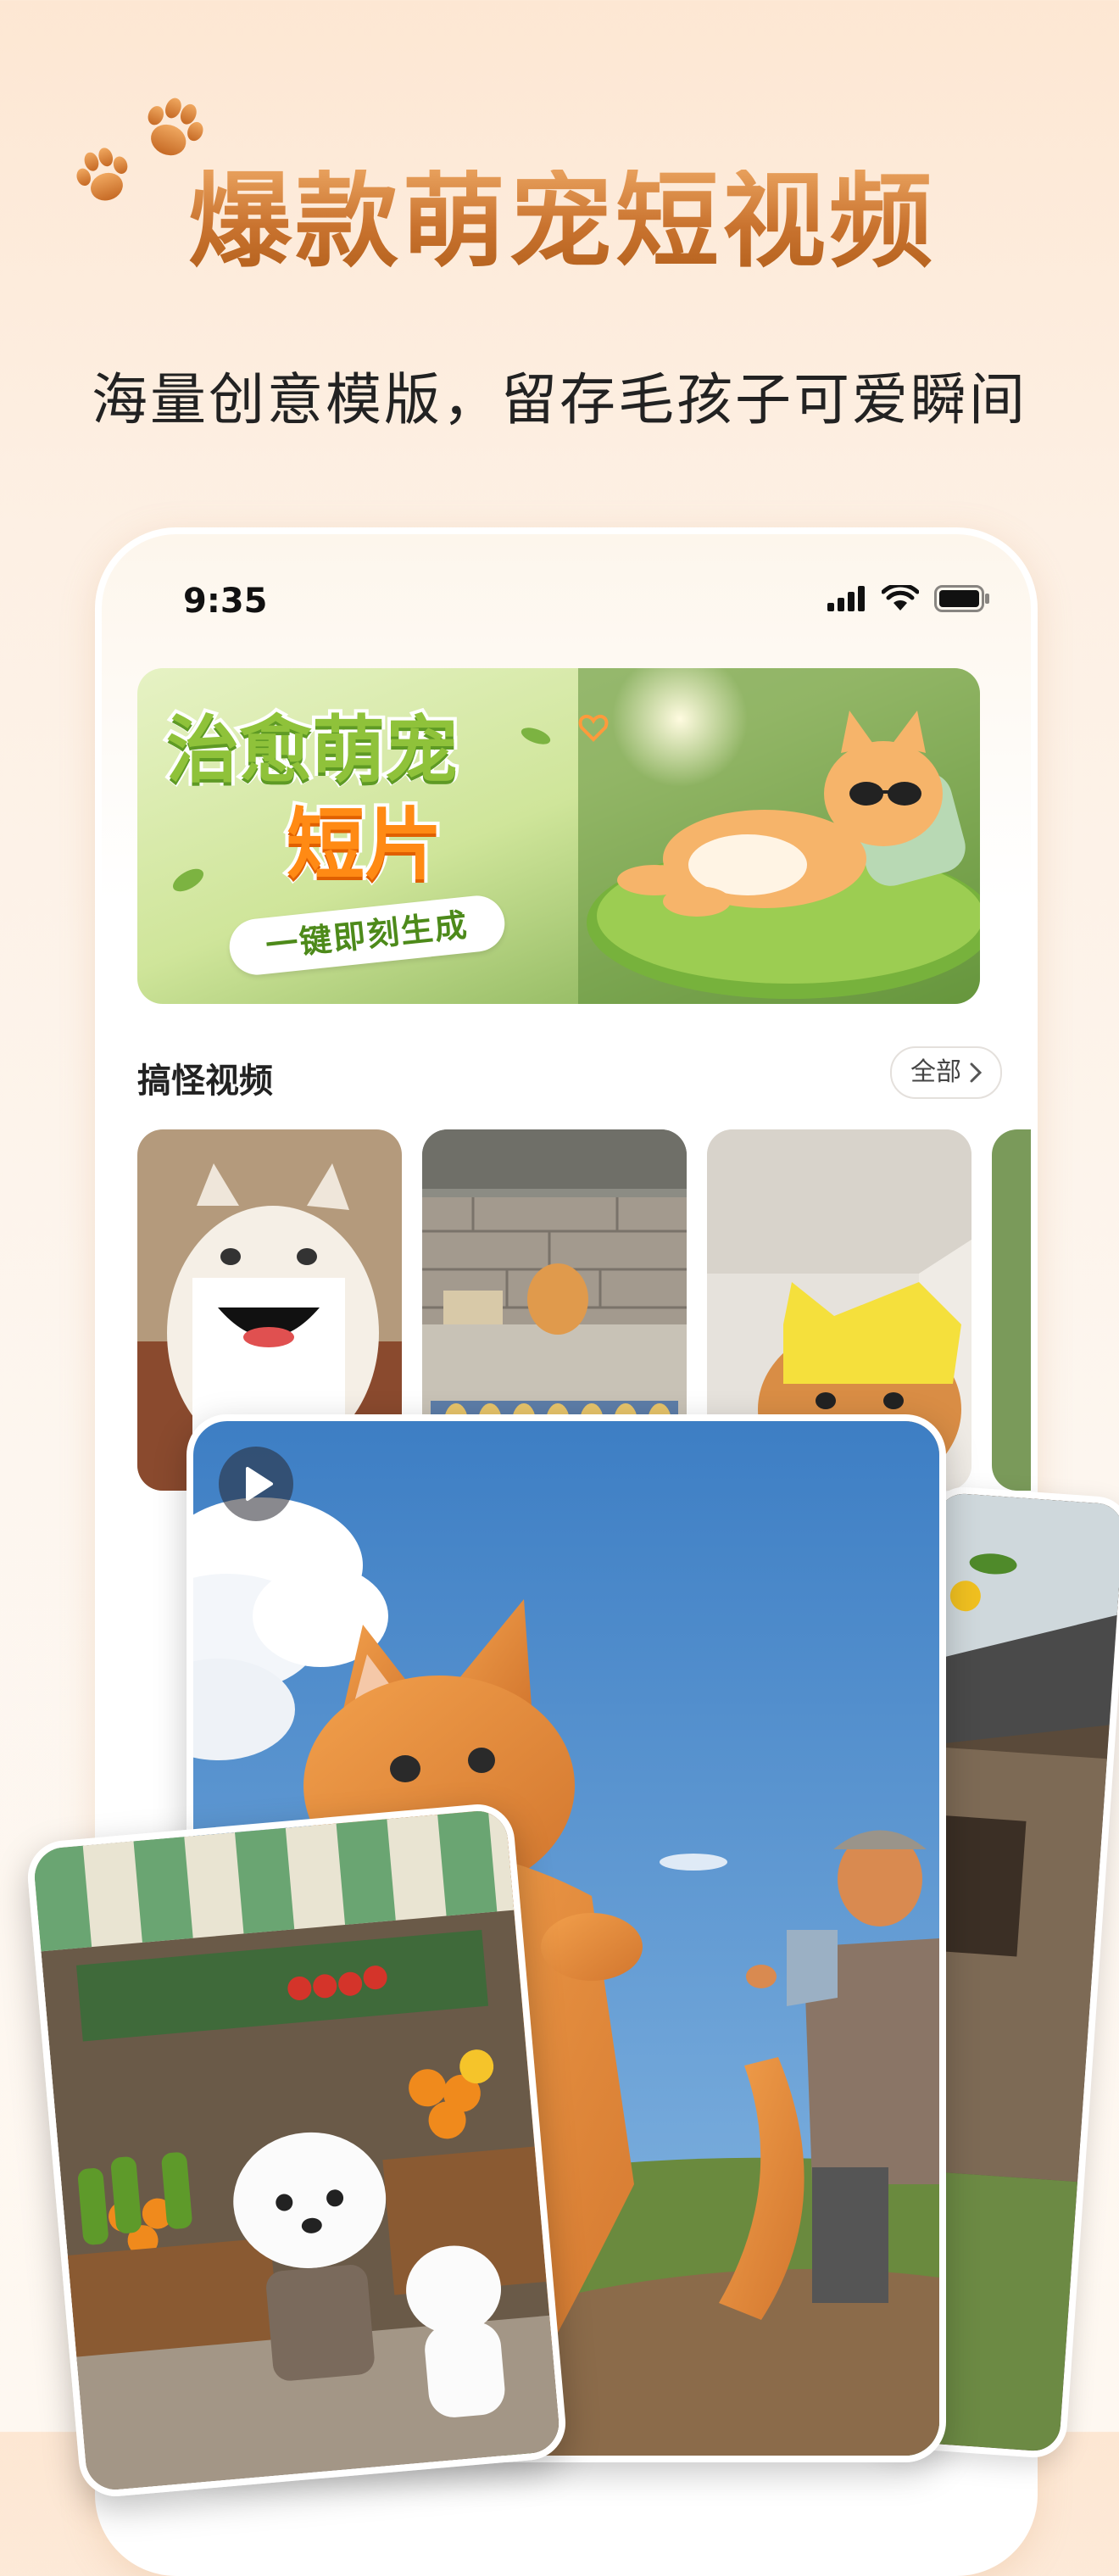  What do you see at coordinates (961, 598) in the screenshot?
I see `battery-icon` at bounding box center [961, 598].